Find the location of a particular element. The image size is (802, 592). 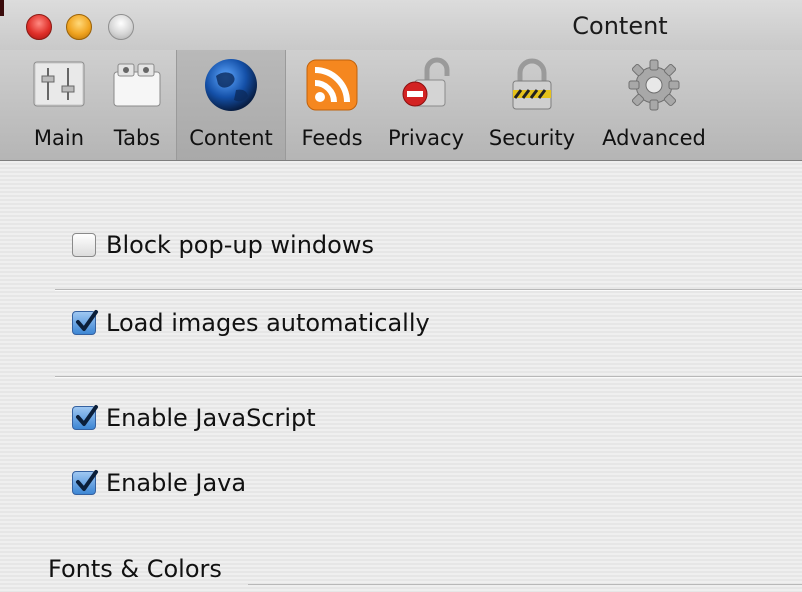

enable-javascript-checkbox is located at coordinates (85, 417).